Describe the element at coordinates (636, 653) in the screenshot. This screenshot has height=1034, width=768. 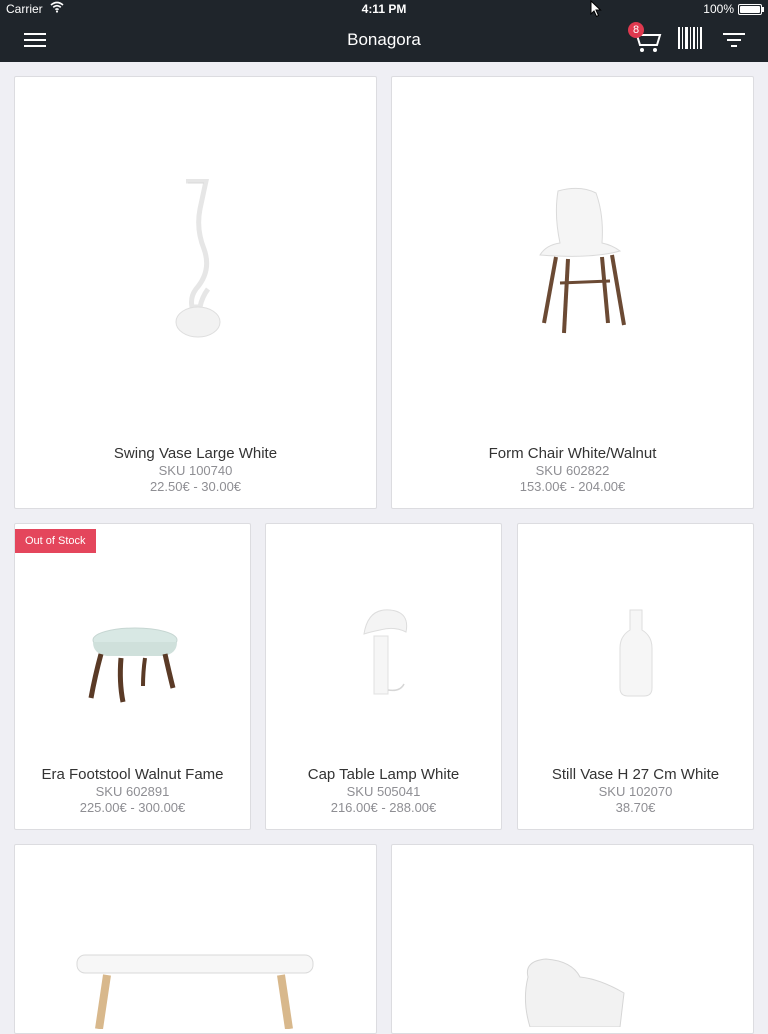
I see `still-vase-image` at that location.